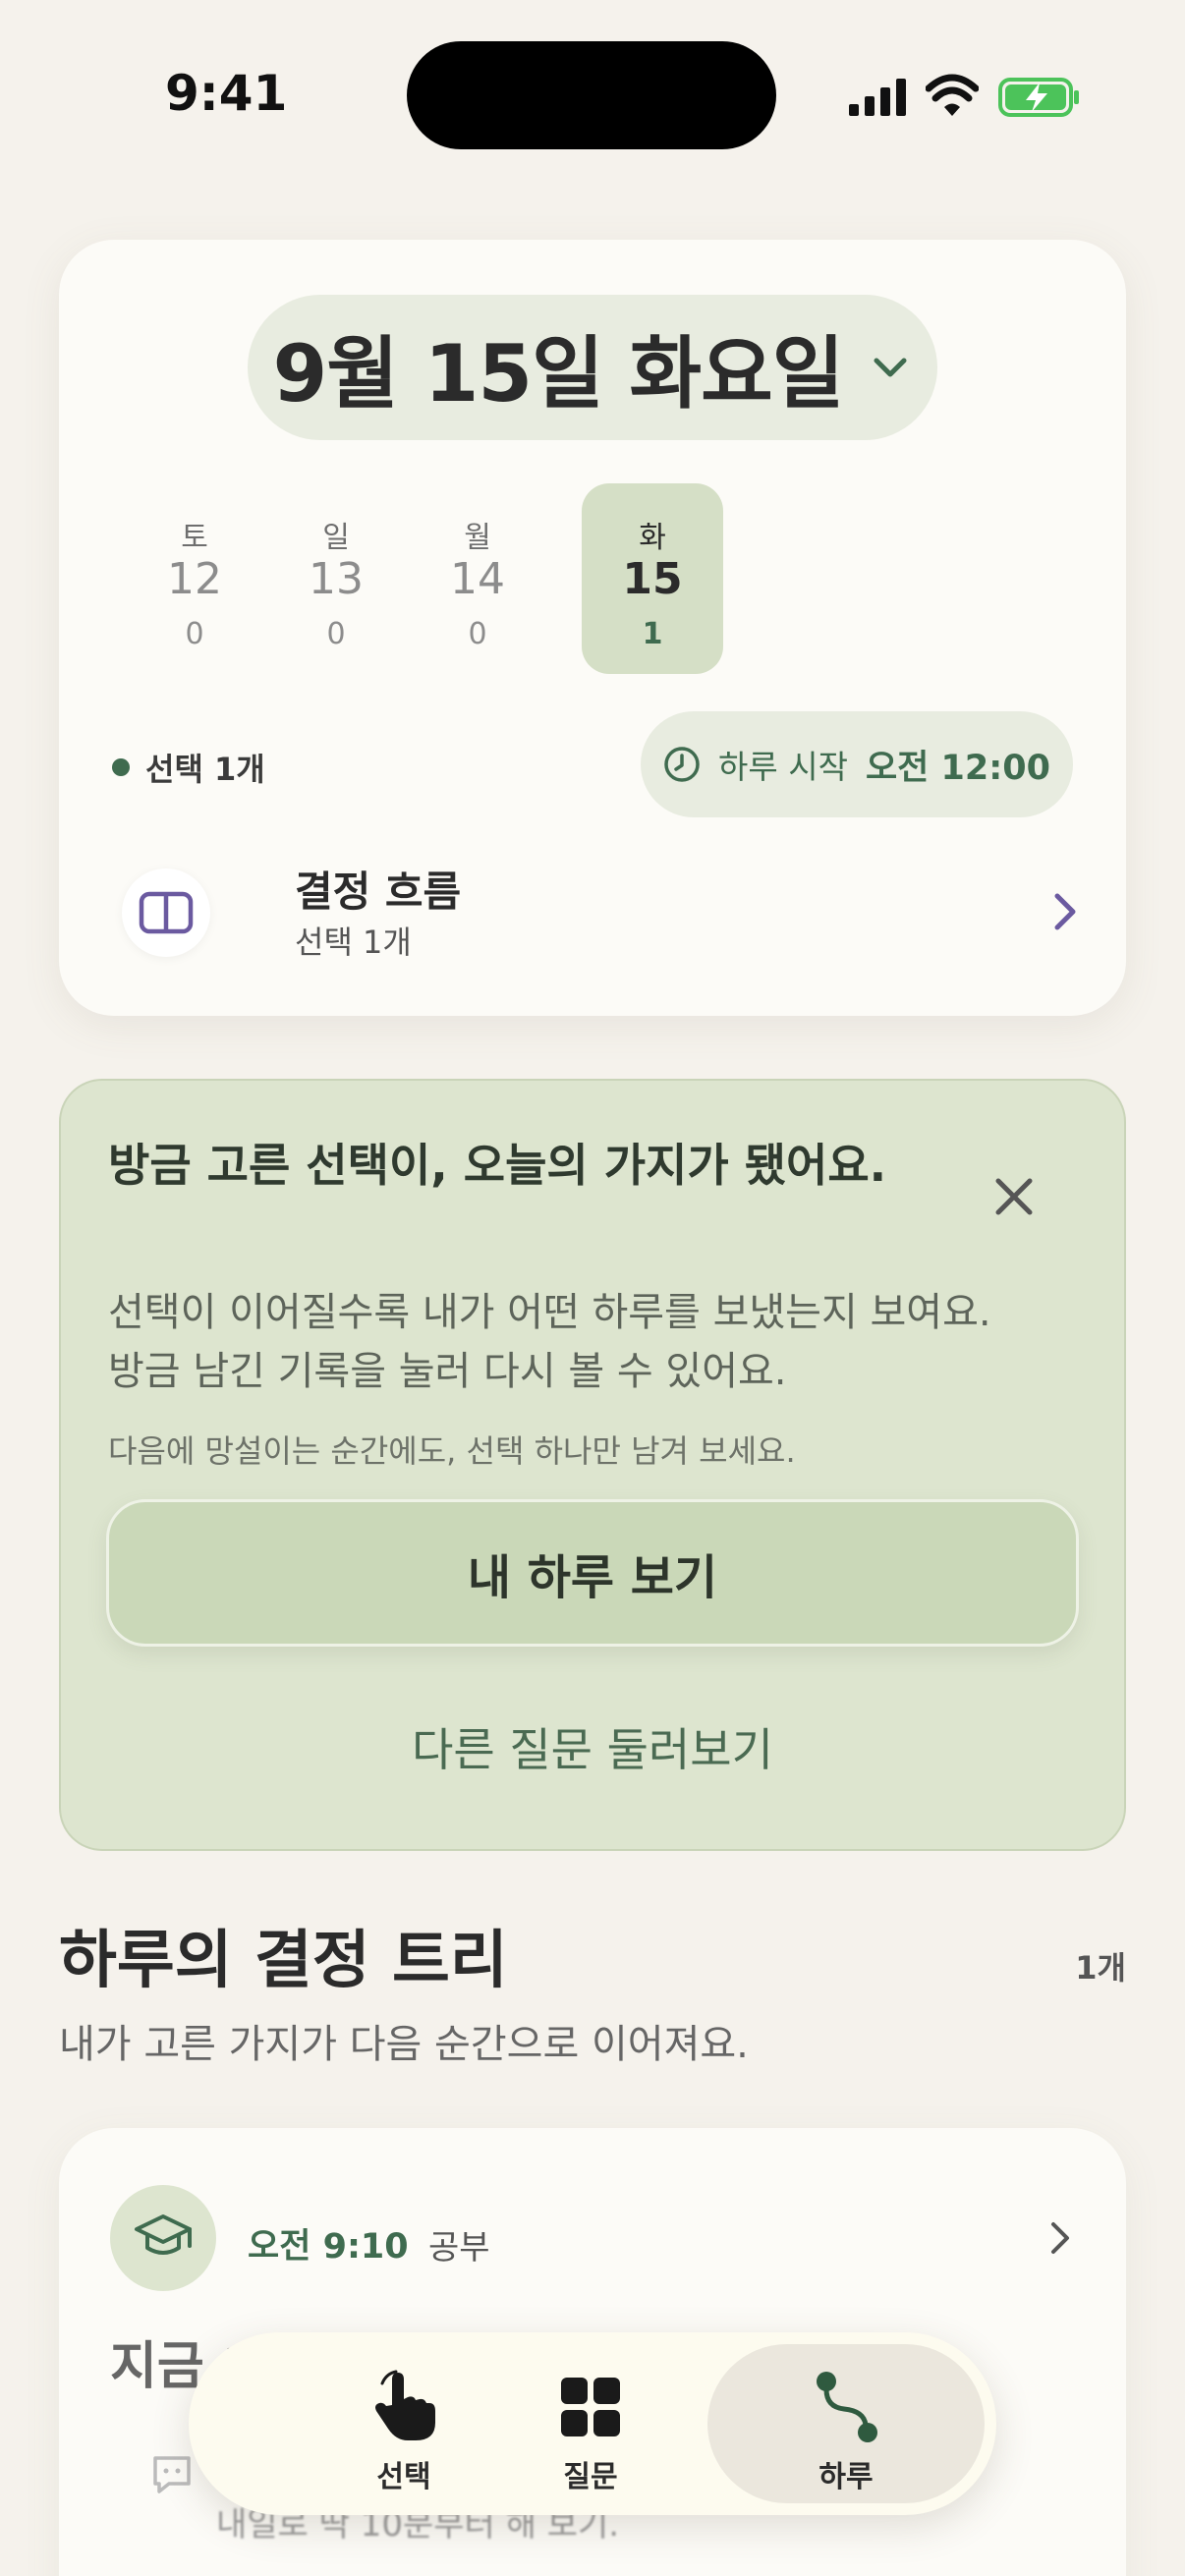 The width and height of the screenshot is (1185, 2576). What do you see at coordinates (379, 892) in the screenshot?
I see `flow-title: 결정 흐름` at bounding box center [379, 892].